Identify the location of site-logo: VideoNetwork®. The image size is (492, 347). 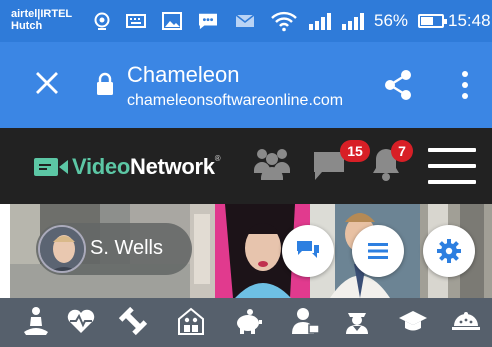
(127, 167).